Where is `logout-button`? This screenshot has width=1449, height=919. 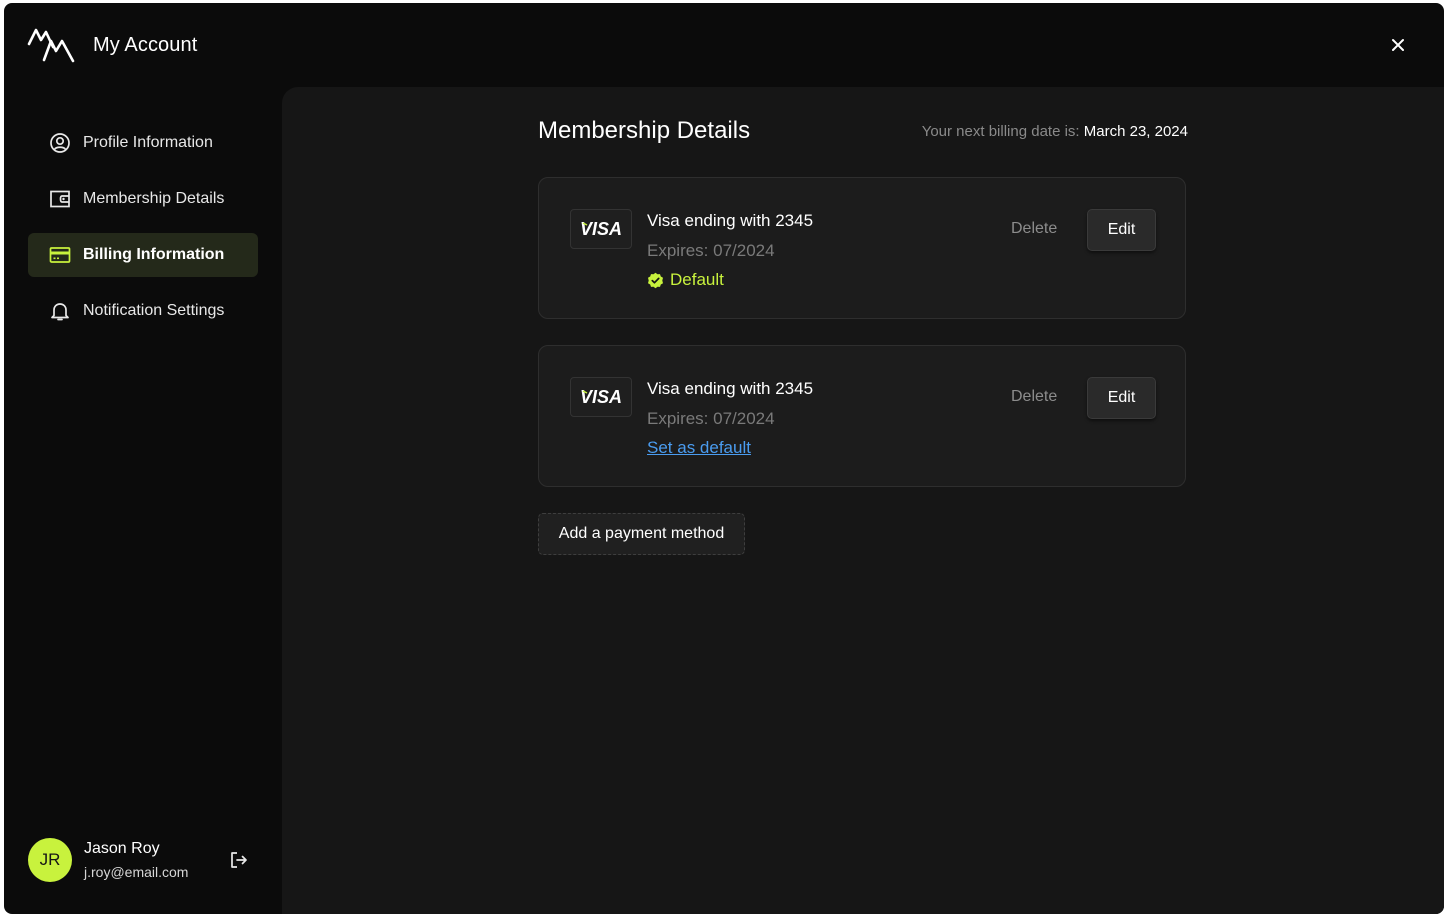
logout-button is located at coordinates (239, 860).